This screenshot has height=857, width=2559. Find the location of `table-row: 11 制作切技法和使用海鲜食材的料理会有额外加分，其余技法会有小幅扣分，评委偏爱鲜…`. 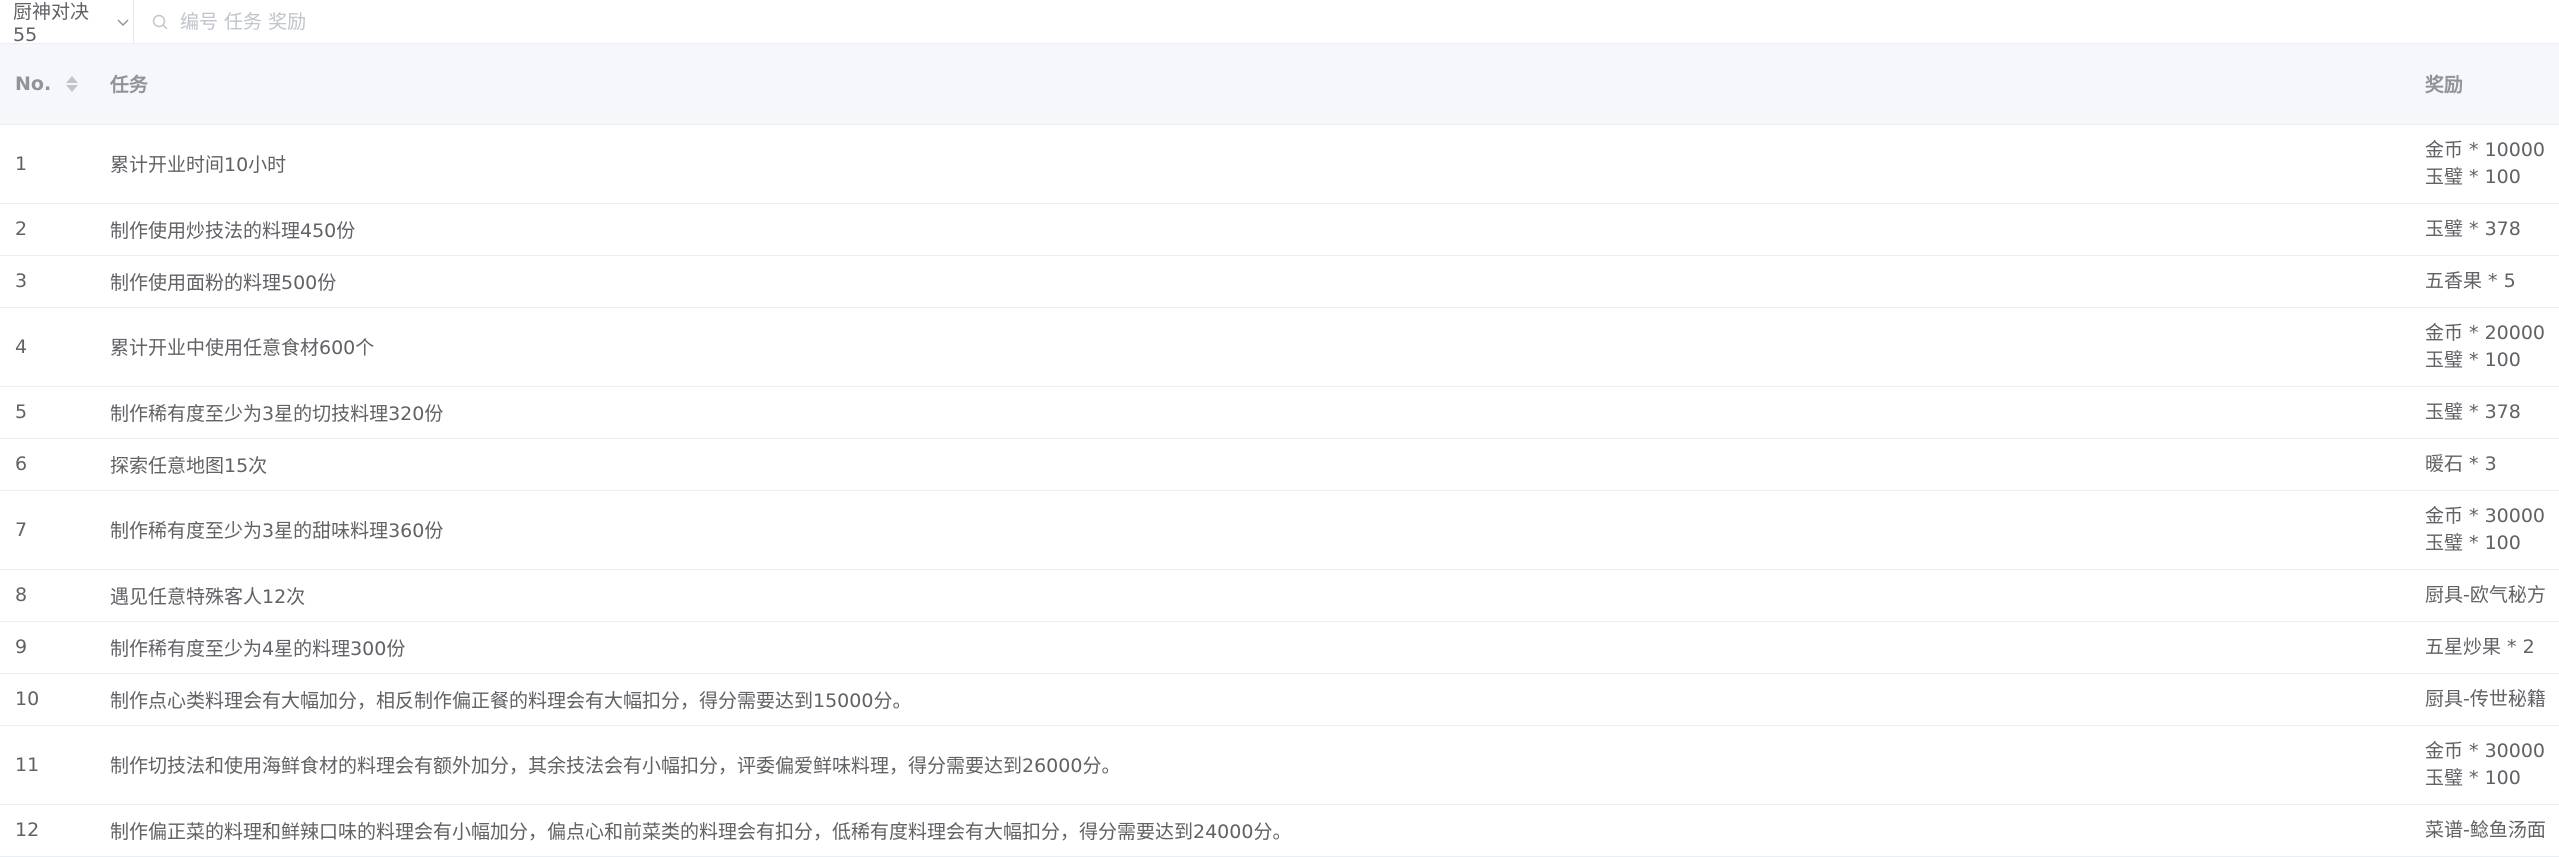

table-row: 11 制作切技法和使用海鲜食材的料理会有额外加分，其余技法会有小幅扣分，评委偏爱鲜… is located at coordinates (1279, 765).